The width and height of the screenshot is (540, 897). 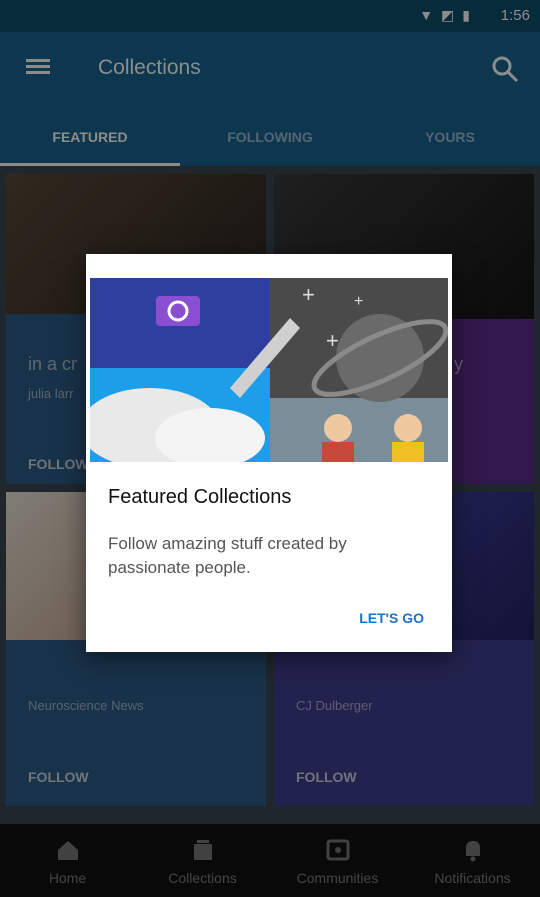 I want to click on dialog-illustration: + + +, so click(x=269, y=370).